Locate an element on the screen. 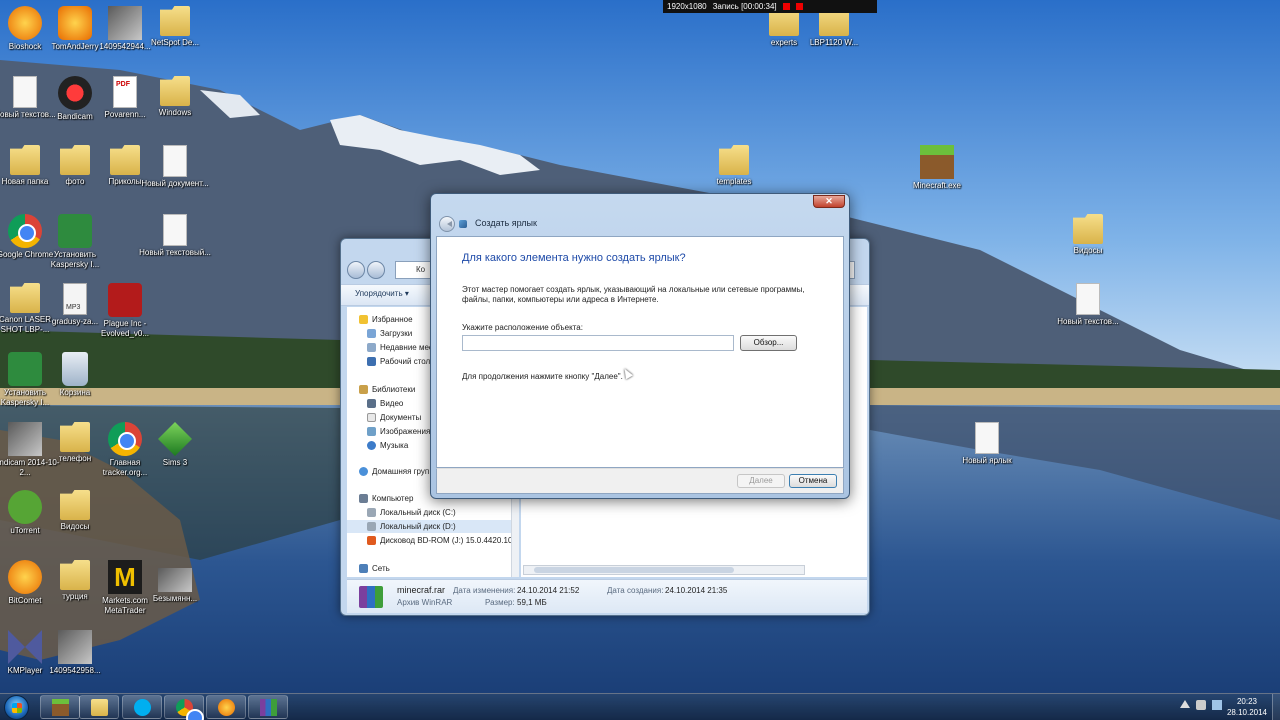 This screenshot has height=720, width=1280. desktop-icon: templates is located at coordinates (734, 166).